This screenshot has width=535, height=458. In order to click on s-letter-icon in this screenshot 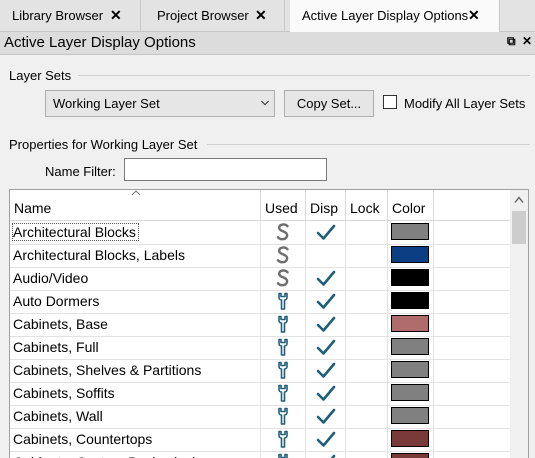, I will do `click(282, 278)`.